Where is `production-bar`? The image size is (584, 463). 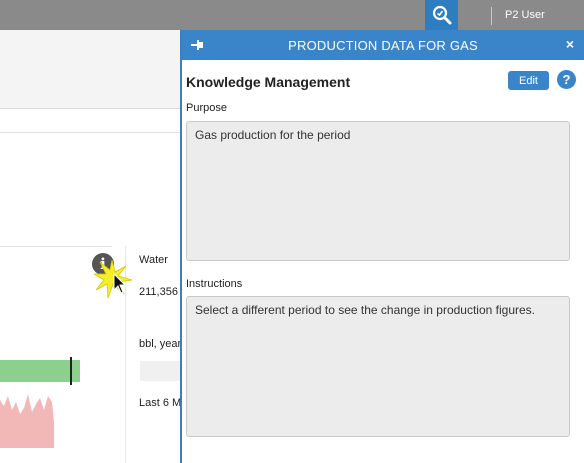
production-bar is located at coordinates (40, 371).